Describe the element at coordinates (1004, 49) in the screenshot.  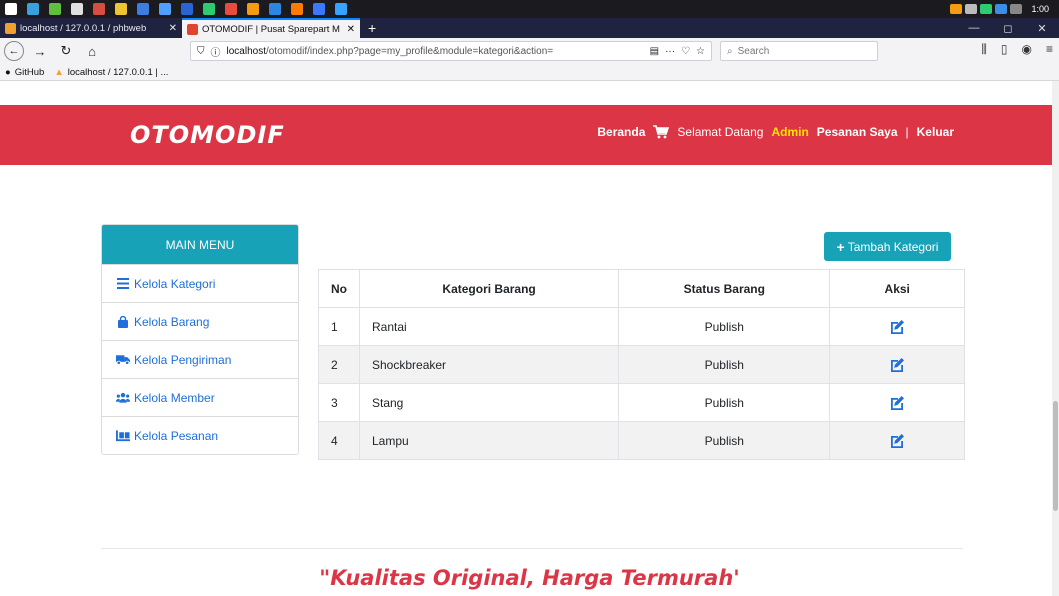
I see `sidebar-toggle-icon: ▯` at that location.